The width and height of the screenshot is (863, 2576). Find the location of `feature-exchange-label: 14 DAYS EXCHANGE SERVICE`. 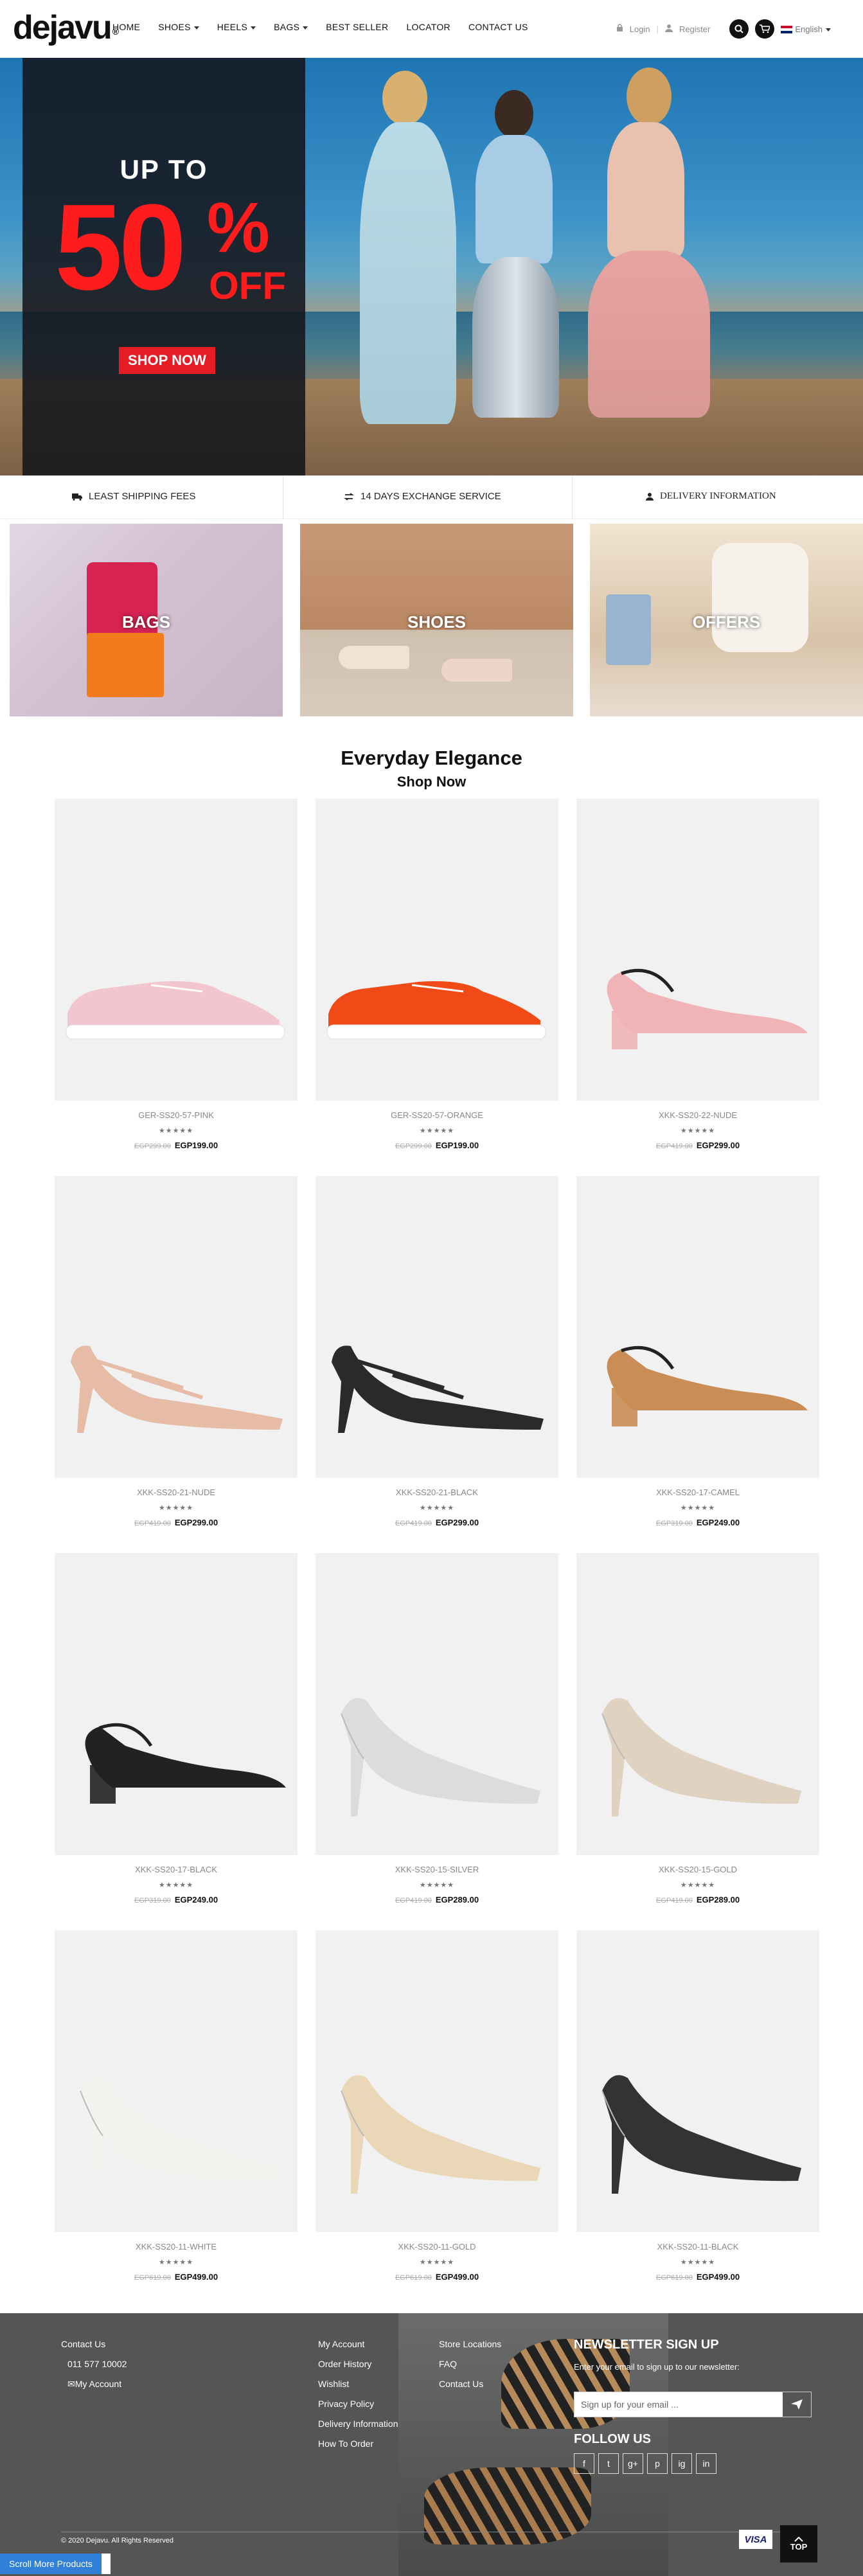

feature-exchange-label: 14 DAYS EXCHANGE SERVICE is located at coordinates (431, 497).